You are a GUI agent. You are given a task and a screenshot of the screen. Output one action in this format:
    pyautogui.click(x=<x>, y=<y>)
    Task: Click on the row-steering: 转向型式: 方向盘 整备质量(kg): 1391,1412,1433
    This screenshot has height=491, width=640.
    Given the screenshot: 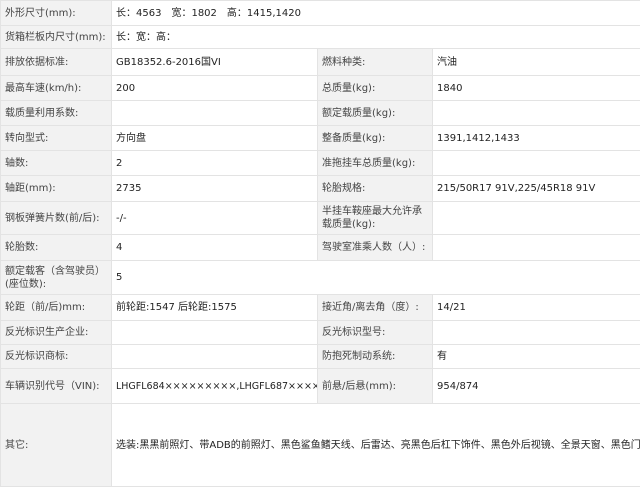 What is the action you would take?
    pyautogui.click(x=320, y=138)
    